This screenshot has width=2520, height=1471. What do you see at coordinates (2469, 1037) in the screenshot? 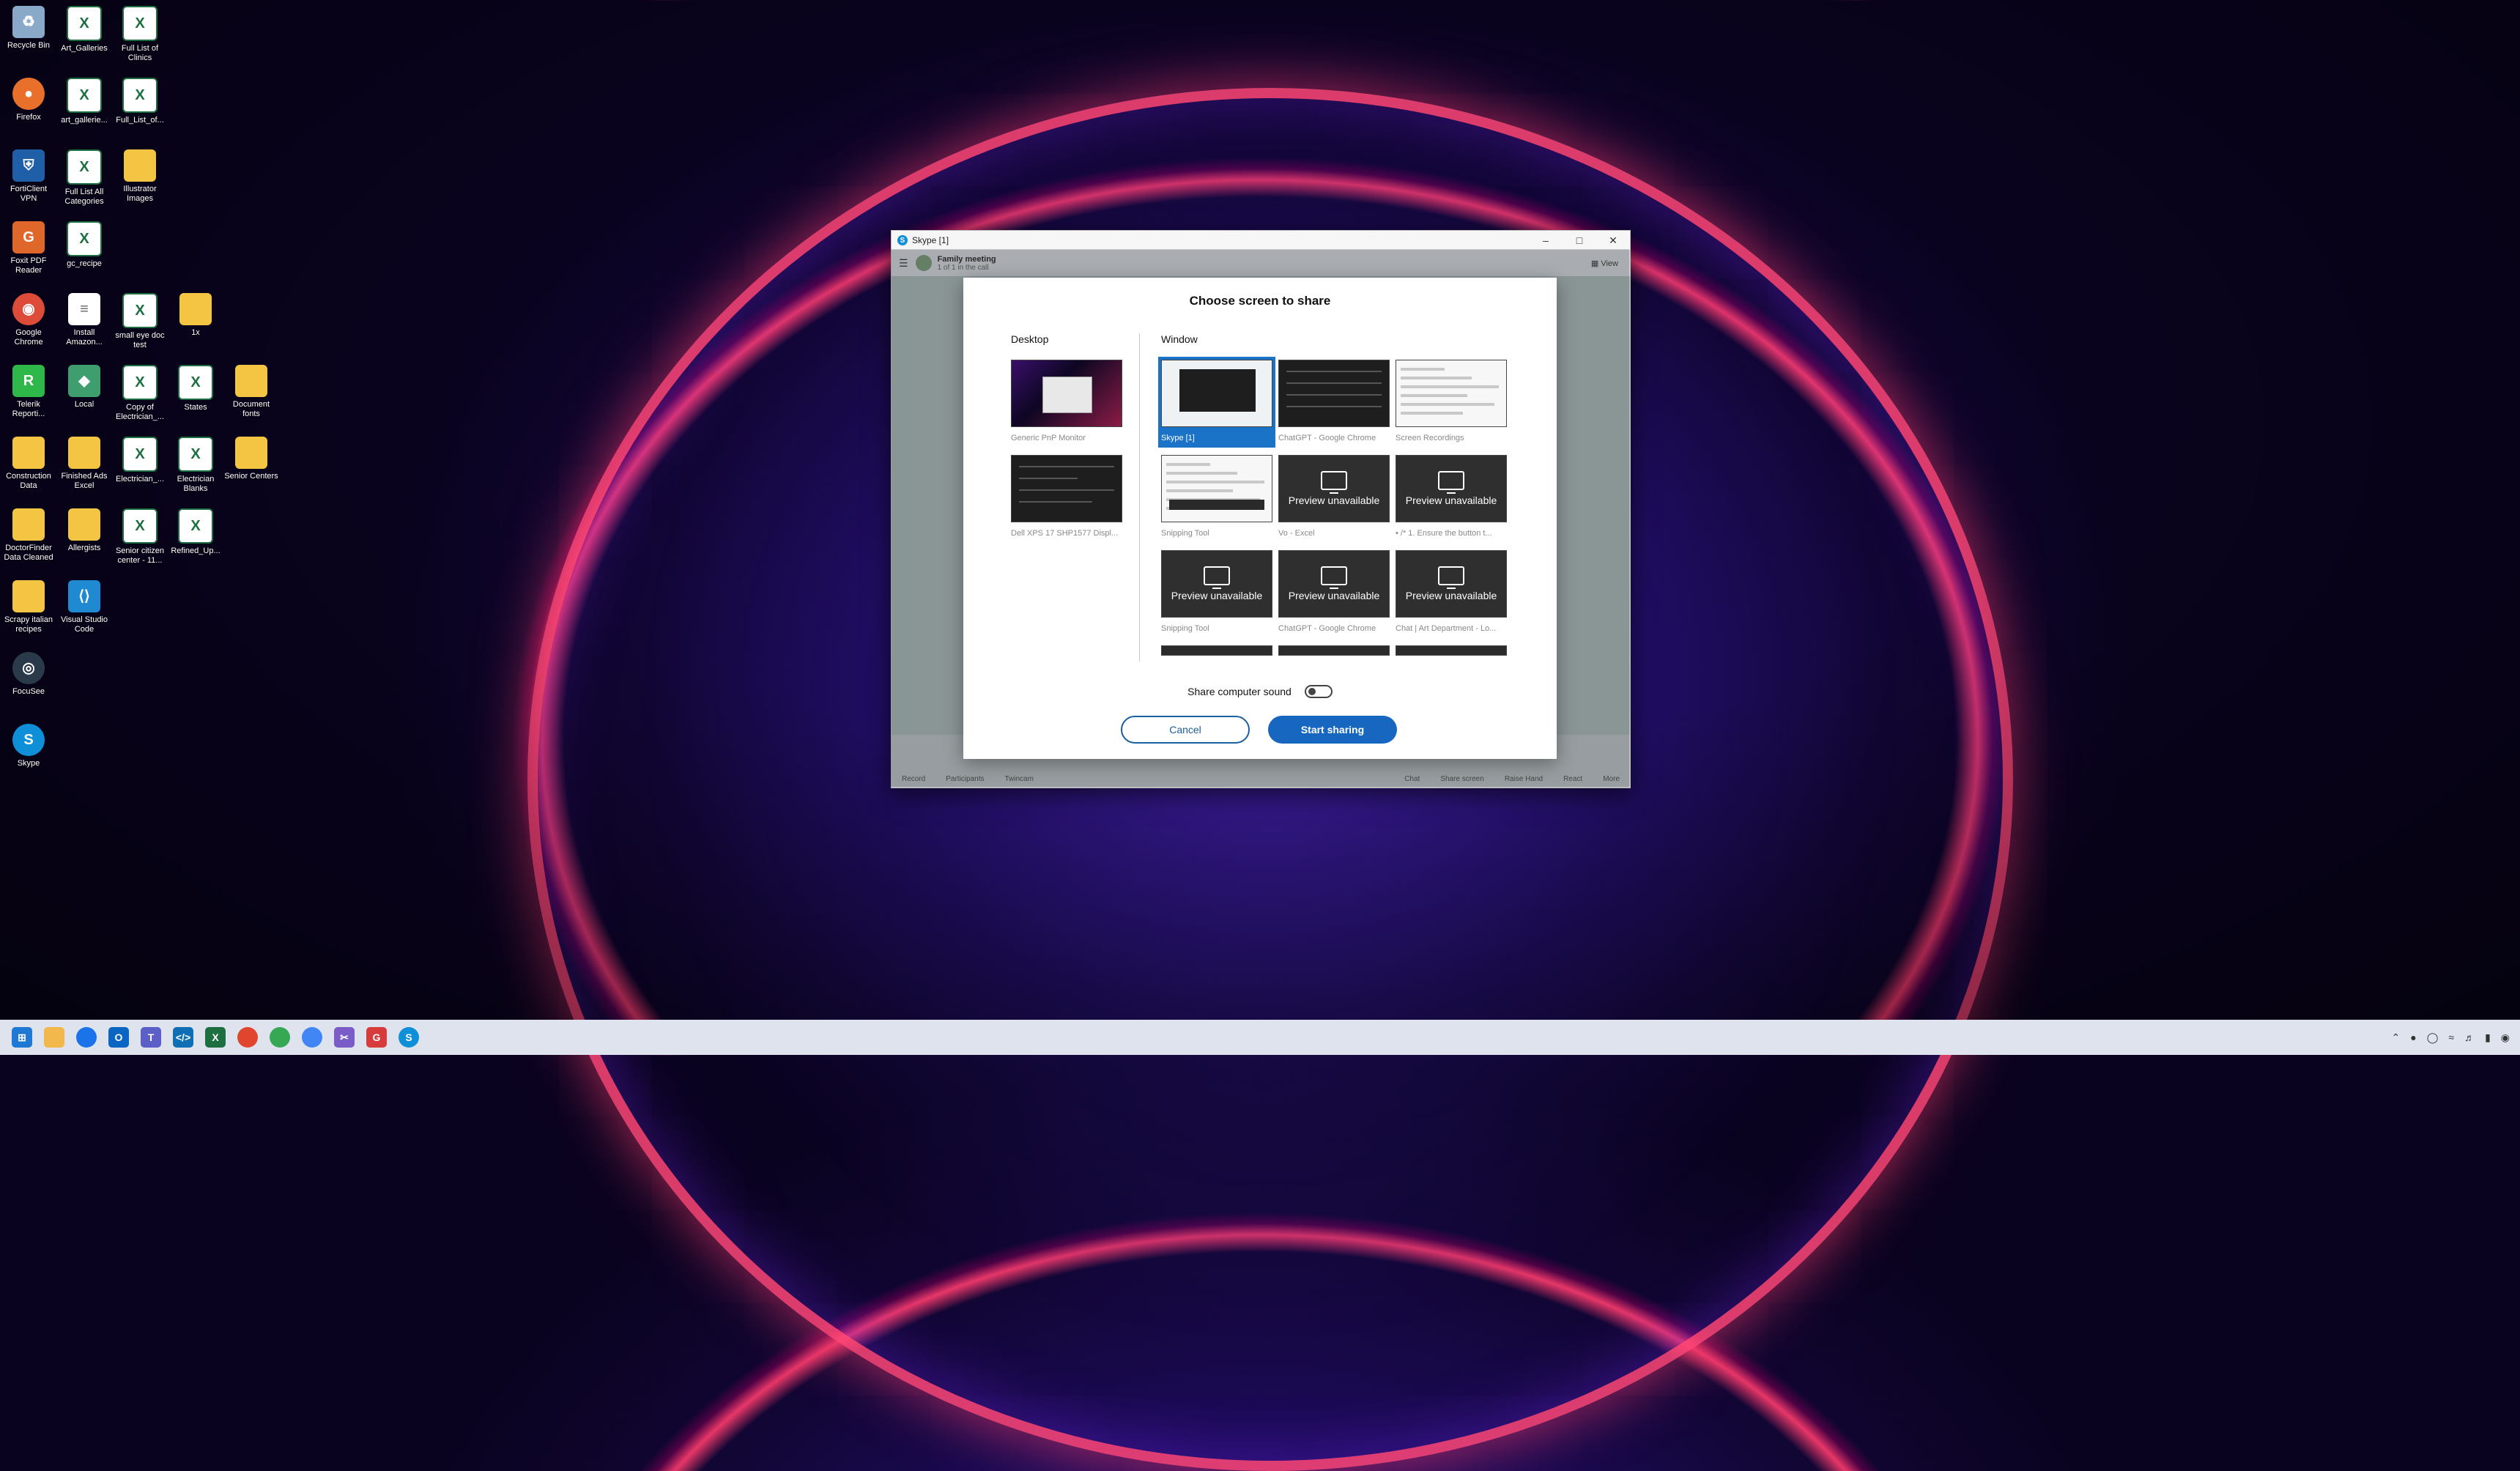
I see `volume-icon: ♬` at bounding box center [2469, 1037].